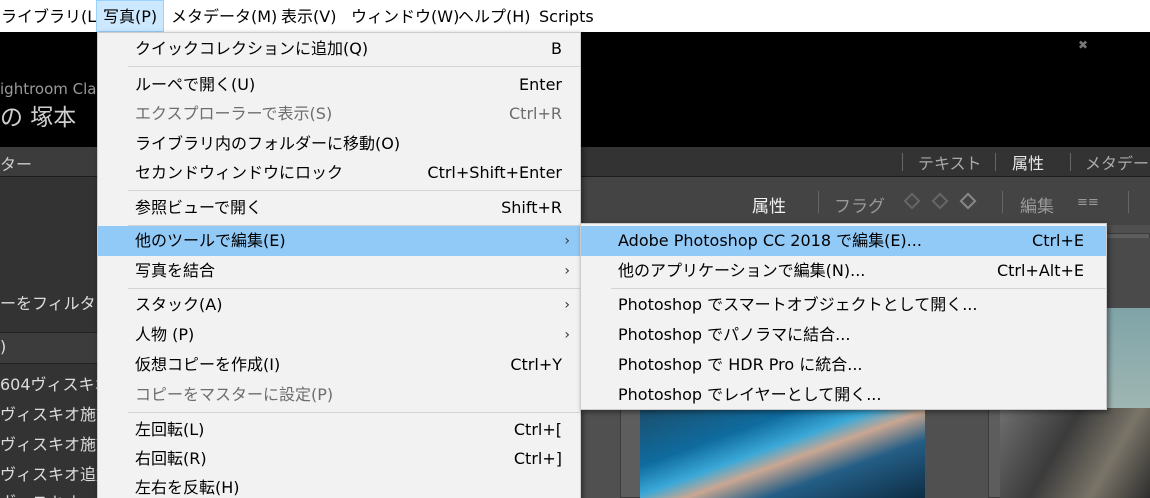 This screenshot has height=498, width=1150. I want to click on menu-item-open-in-loupe: ルーペで開く(U) Enter, so click(339, 85).